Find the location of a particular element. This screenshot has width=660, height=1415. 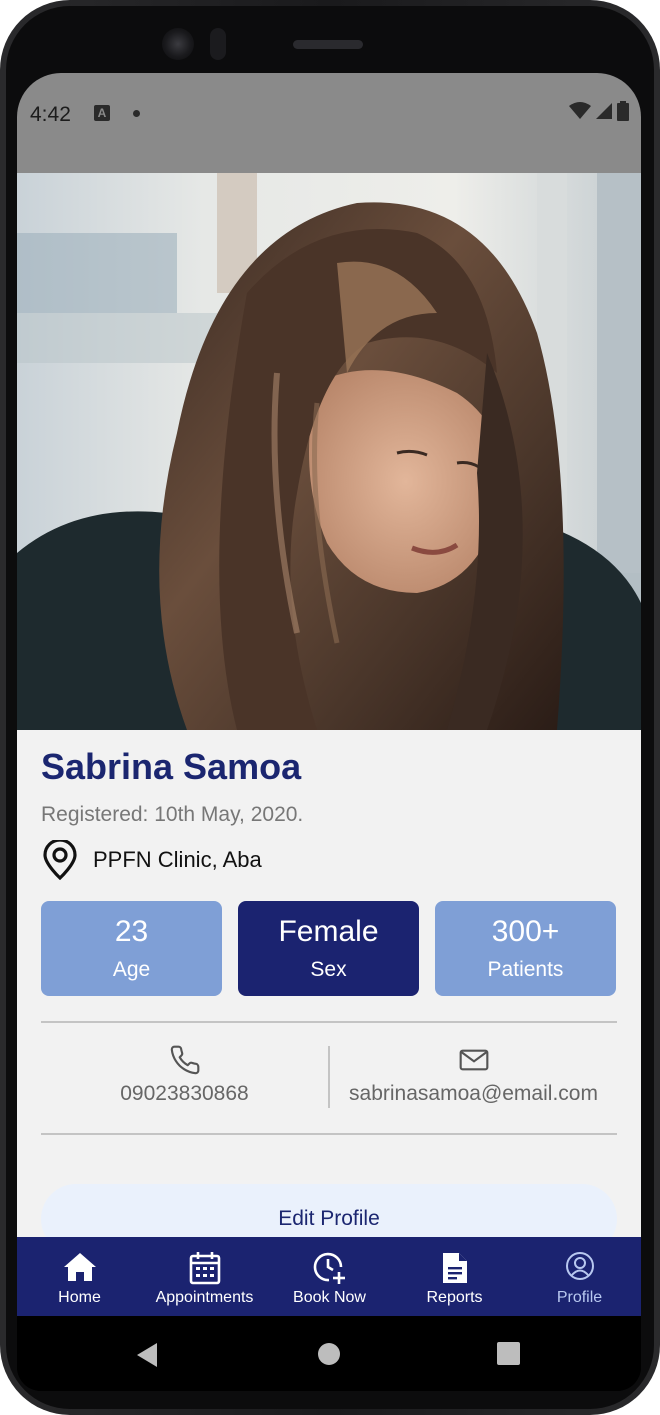

front-camera is located at coordinates (178, 44).